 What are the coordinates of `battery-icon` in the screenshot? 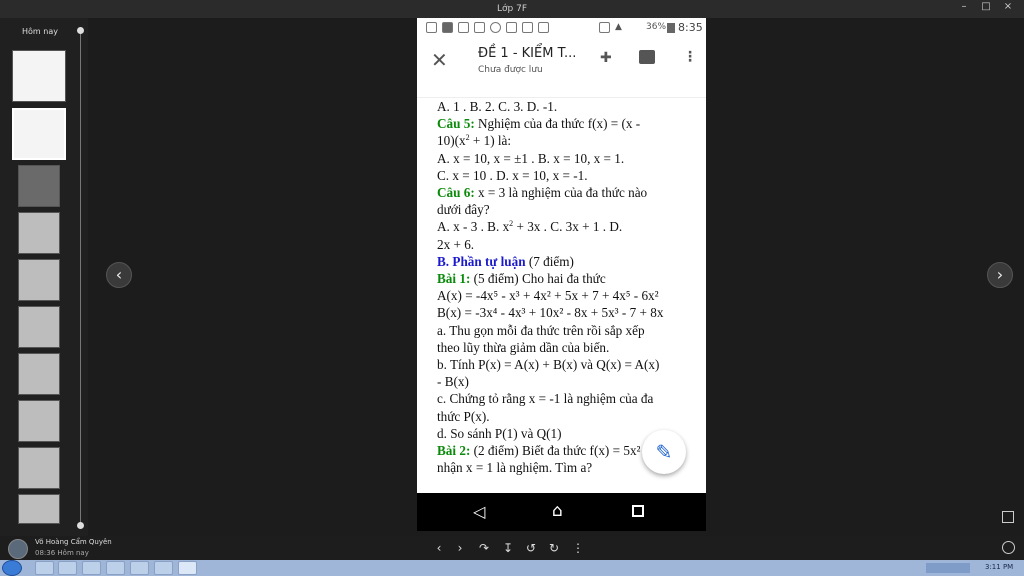 It's located at (671, 28).